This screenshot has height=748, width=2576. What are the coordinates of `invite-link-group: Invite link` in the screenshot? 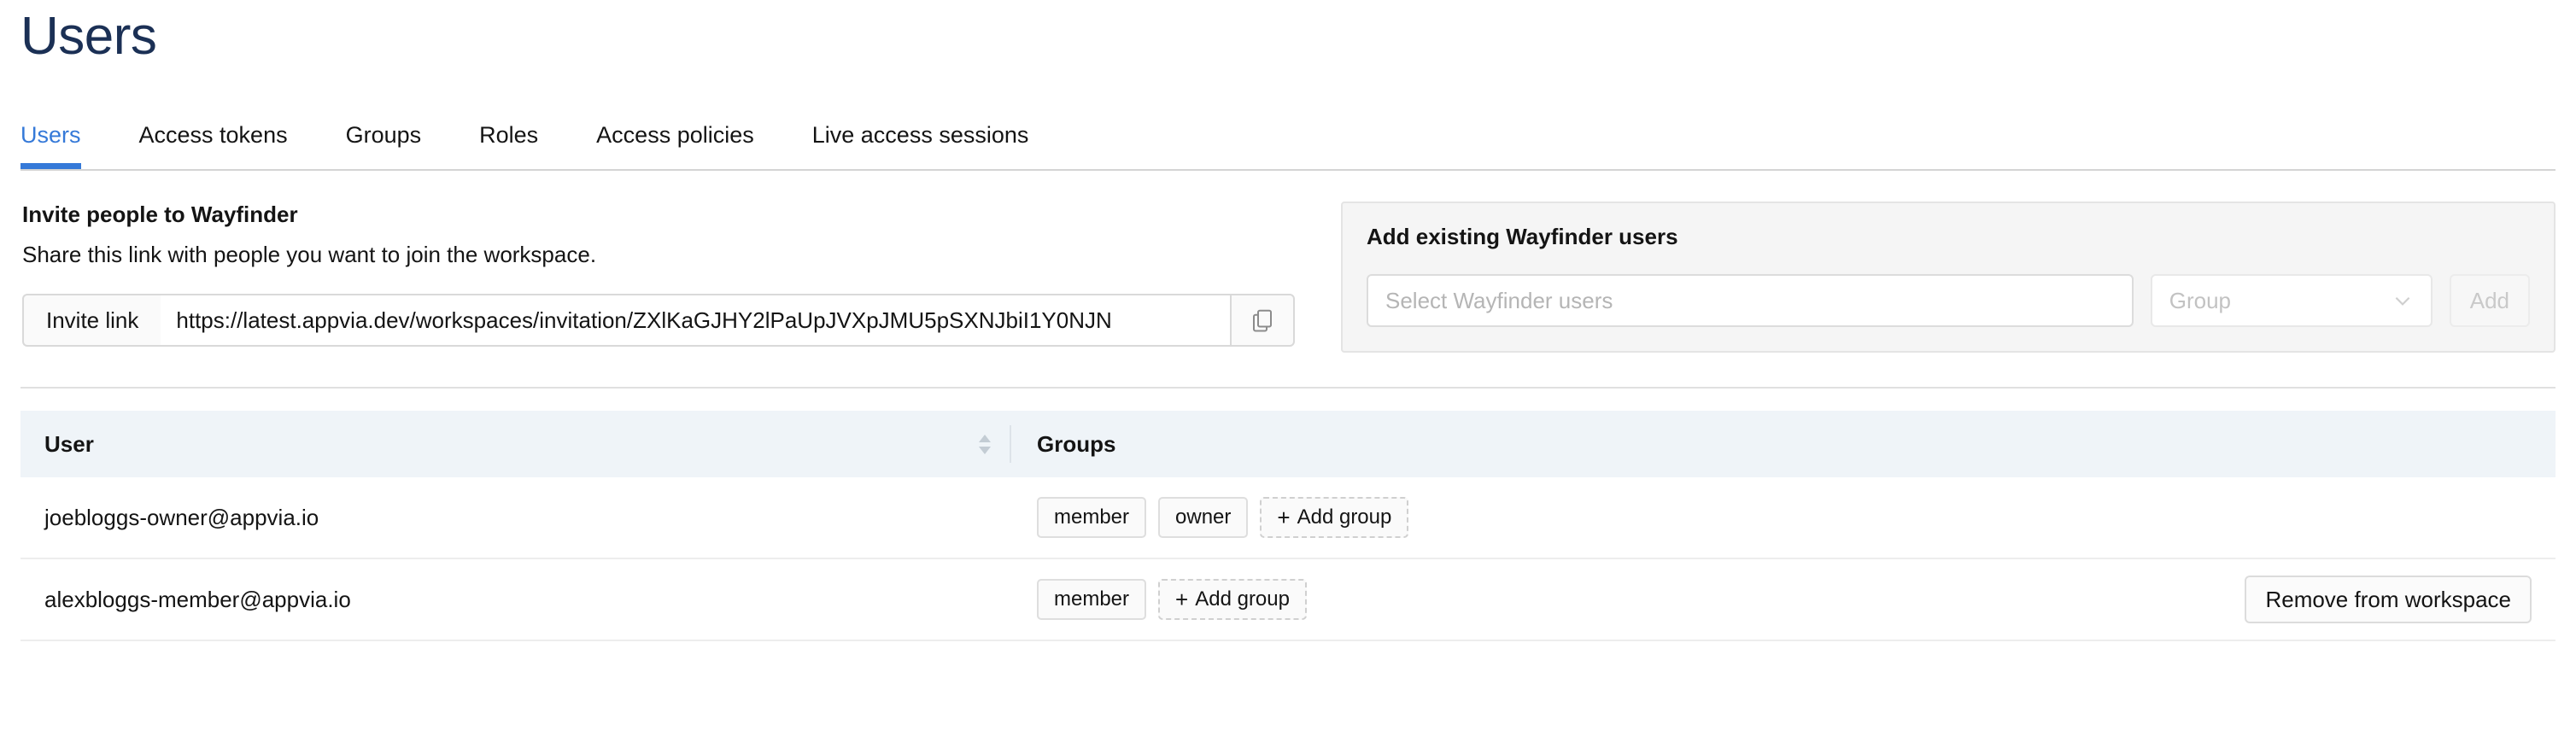 It's located at (658, 320).